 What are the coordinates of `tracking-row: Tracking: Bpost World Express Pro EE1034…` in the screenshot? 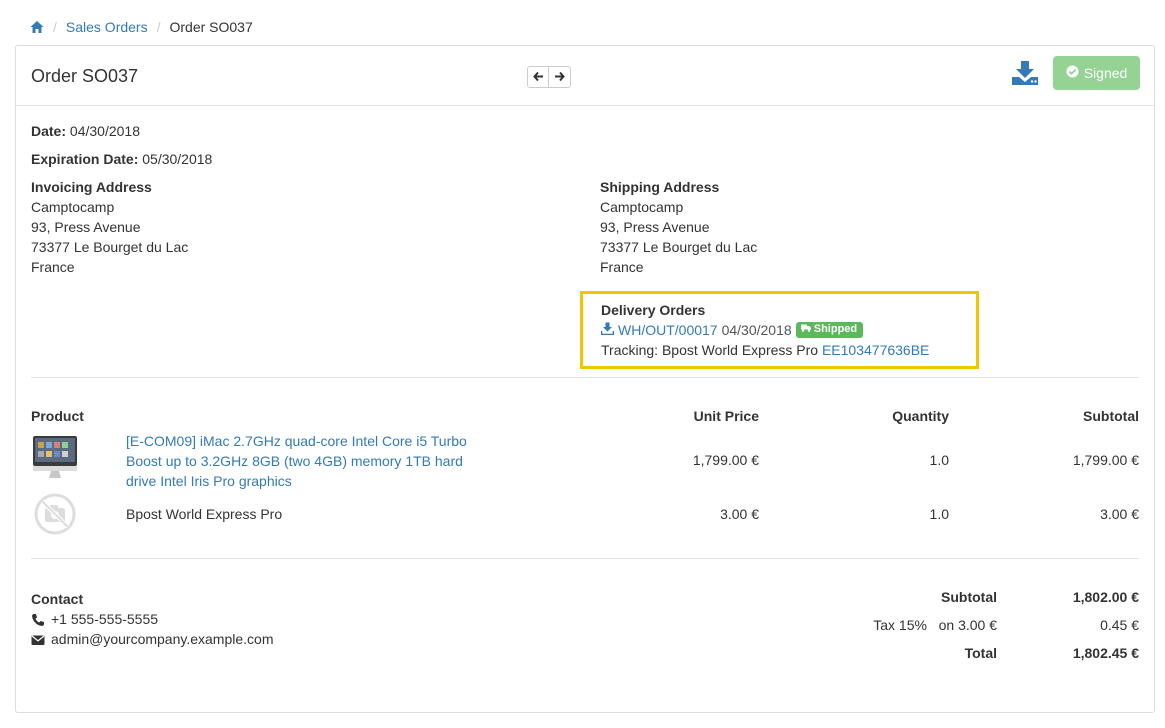 It's located at (788, 350).